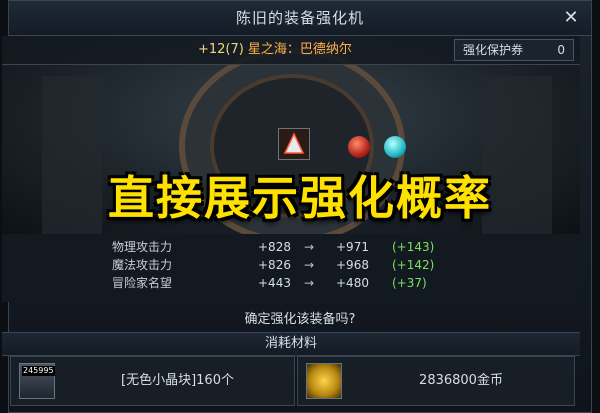  I want to click on stat-before: +443, so click(274, 283).